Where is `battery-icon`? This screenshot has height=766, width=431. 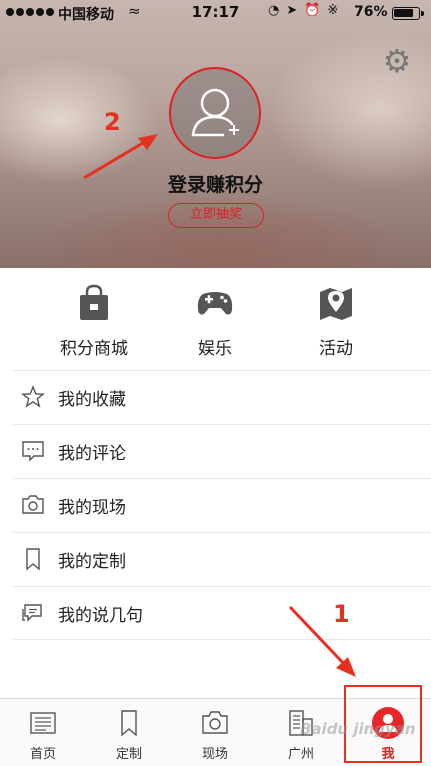
battery-icon is located at coordinates (408, 13).